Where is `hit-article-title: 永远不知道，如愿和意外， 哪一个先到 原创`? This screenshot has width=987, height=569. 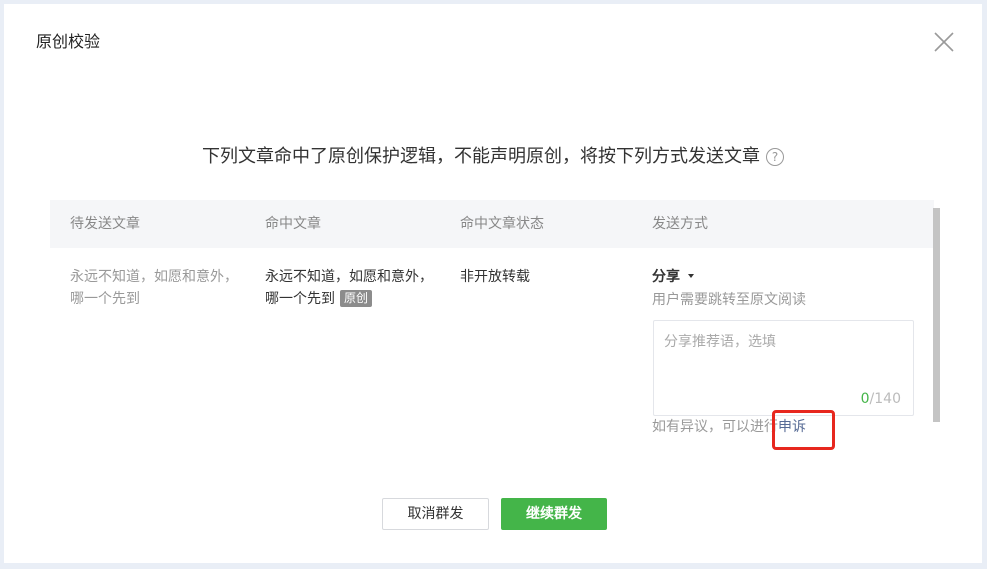
hit-article-title: 永远不知道，如愿和意外， 哪一个先到 原创 is located at coordinates (349, 288).